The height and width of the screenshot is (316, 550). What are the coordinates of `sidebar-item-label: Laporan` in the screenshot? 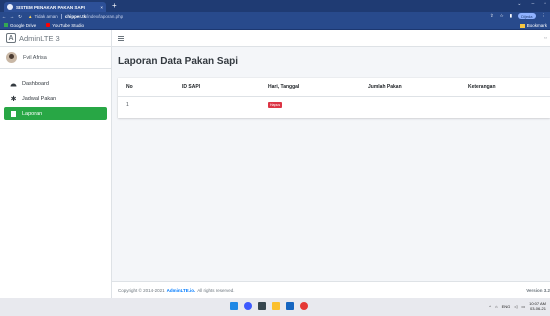 It's located at (32, 113).